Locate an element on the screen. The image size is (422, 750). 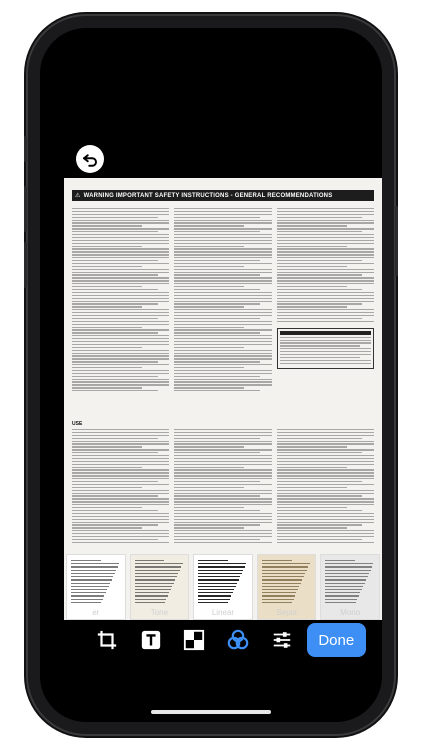
crop-tool-button is located at coordinates (107, 640).